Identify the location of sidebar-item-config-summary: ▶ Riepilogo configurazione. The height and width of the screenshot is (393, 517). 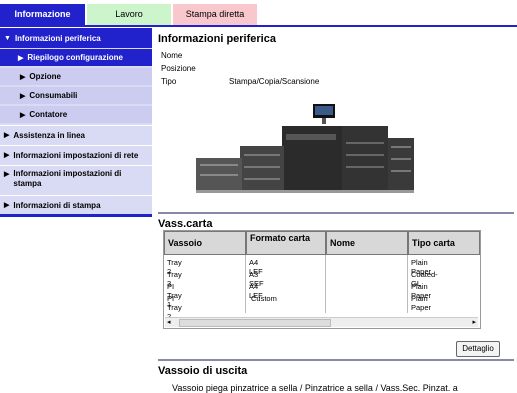
(76, 57).